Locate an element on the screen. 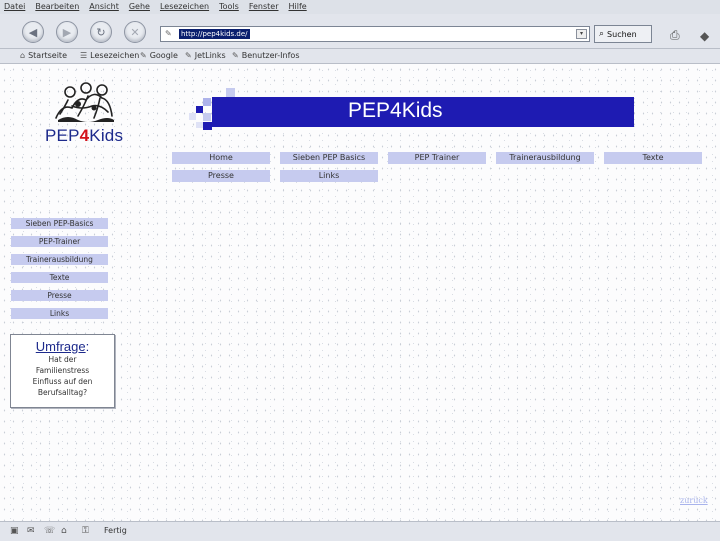 This screenshot has height=541, width=720. logo-four: 4 is located at coordinates (84, 135).